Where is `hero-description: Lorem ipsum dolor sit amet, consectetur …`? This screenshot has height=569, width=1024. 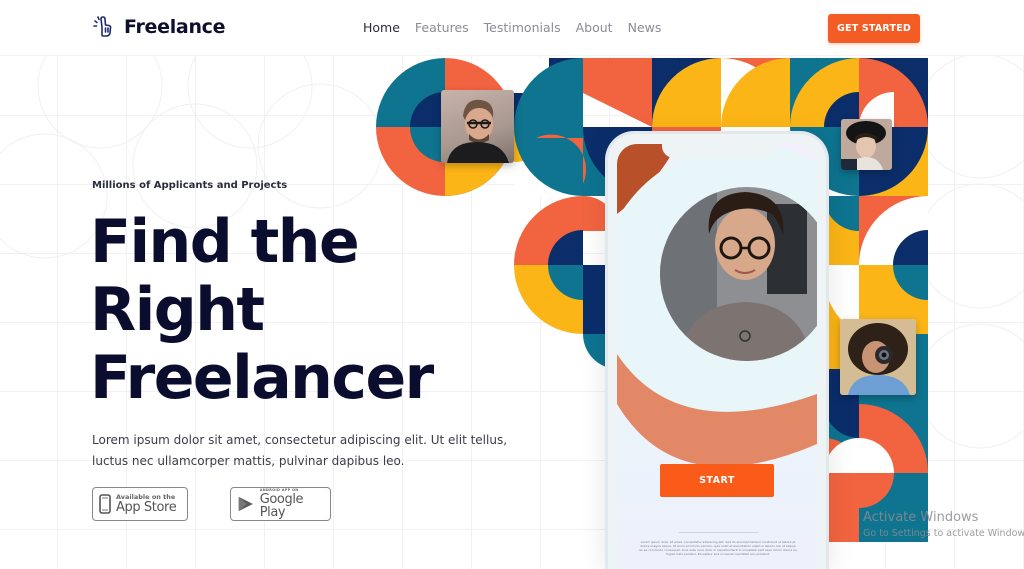
hero-description: Lorem ipsum dolor sit amet, consectetur … is located at coordinates (300, 450).